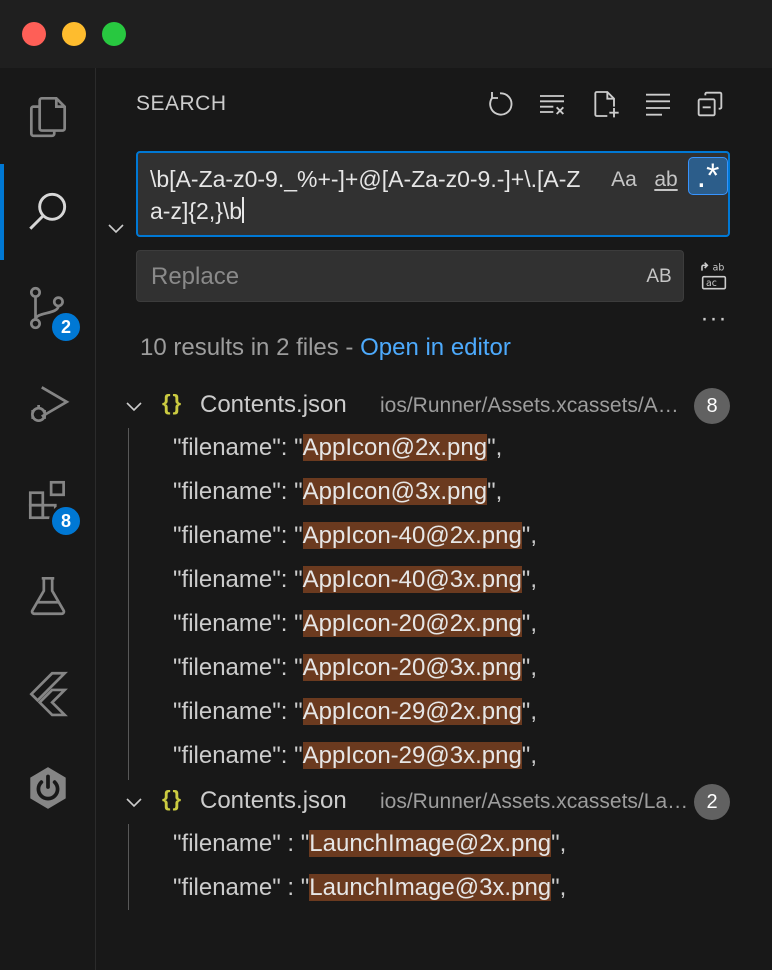  I want to click on match-text: "filename": "AppIcon@2x.png",, so click(338, 447).